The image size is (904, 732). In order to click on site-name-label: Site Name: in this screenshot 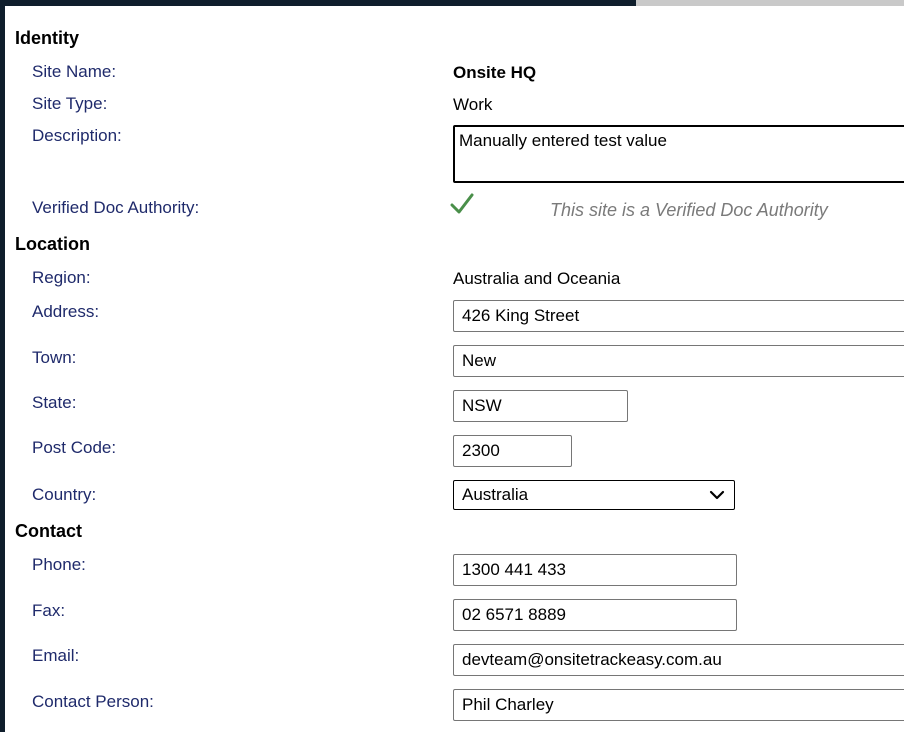, I will do `click(74, 71)`.